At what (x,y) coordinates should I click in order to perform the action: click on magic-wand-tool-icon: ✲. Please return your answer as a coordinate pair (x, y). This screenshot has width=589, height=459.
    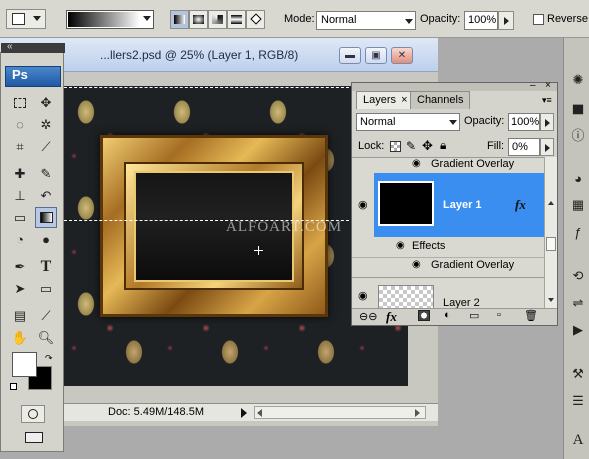
    Looking at the image, I should click on (46, 124).